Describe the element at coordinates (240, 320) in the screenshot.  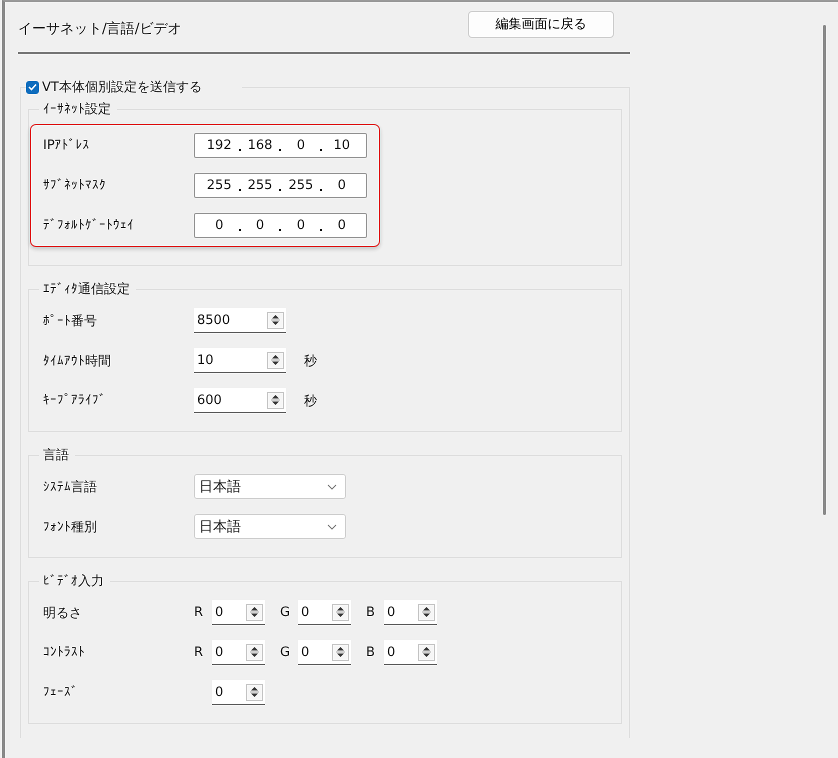
I see `number-field: 8500` at that location.